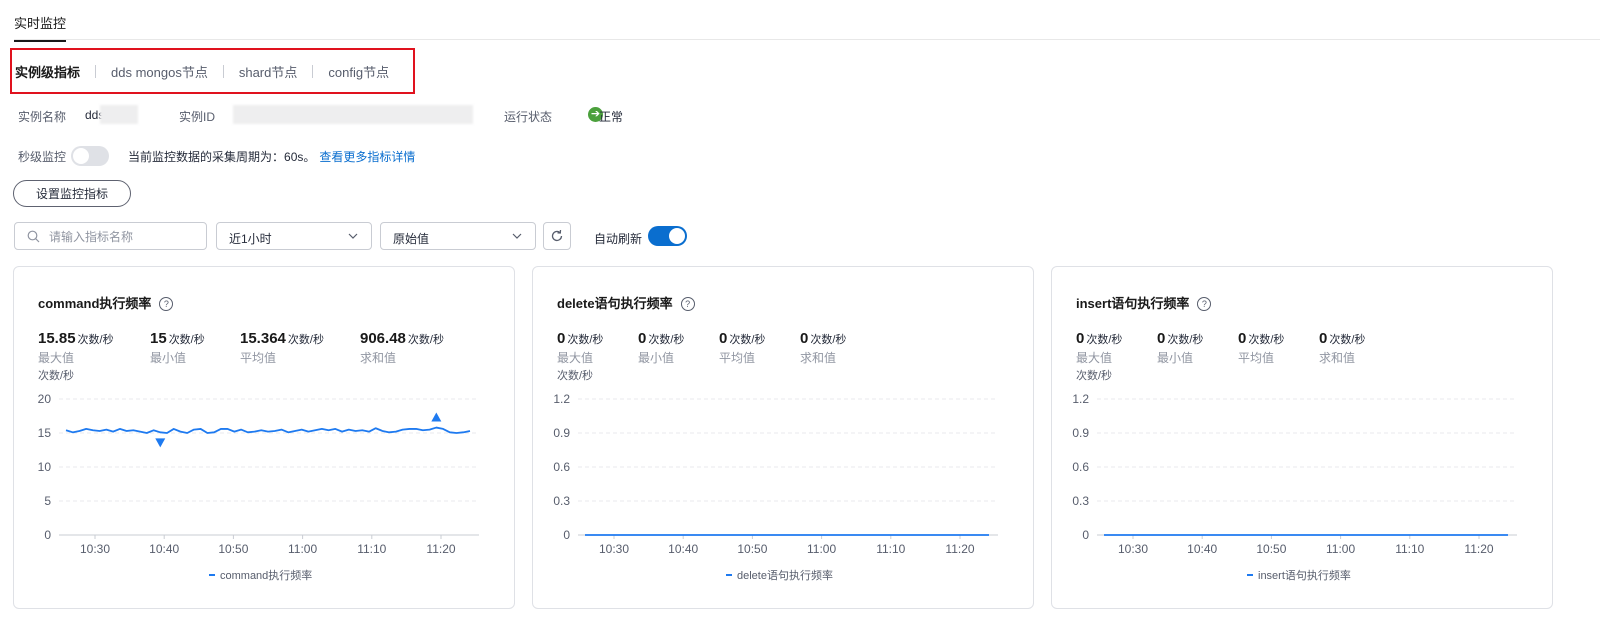 Image resolution: width=1612 pixels, height=637 pixels. What do you see at coordinates (33, 236) in the screenshot?
I see `search-icon` at bounding box center [33, 236].